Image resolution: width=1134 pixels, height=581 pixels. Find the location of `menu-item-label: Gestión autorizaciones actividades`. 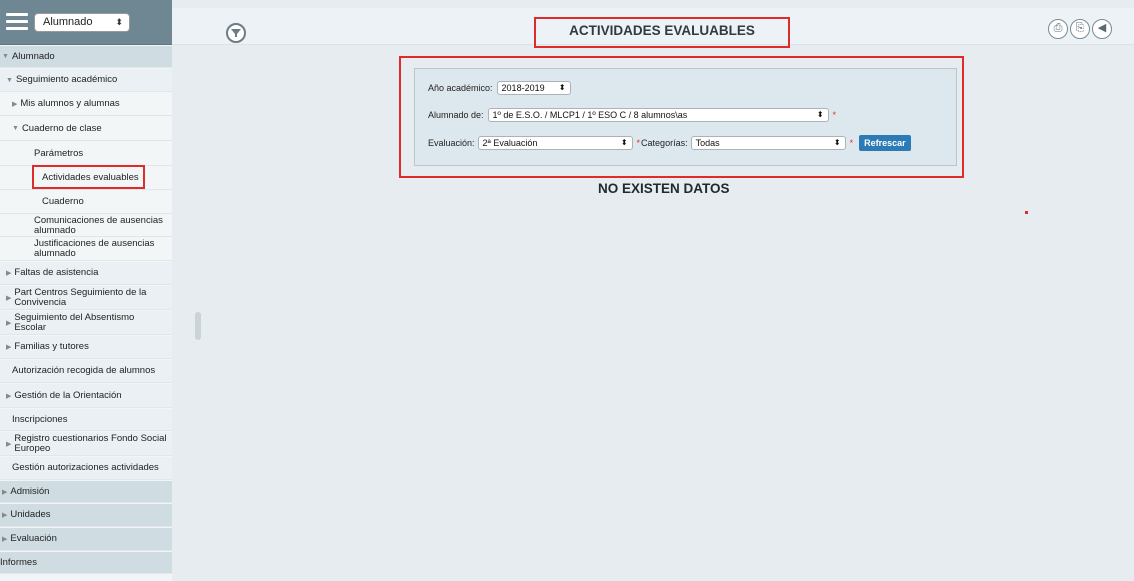

menu-item-label: Gestión autorizaciones actividades is located at coordinates (85, 467).